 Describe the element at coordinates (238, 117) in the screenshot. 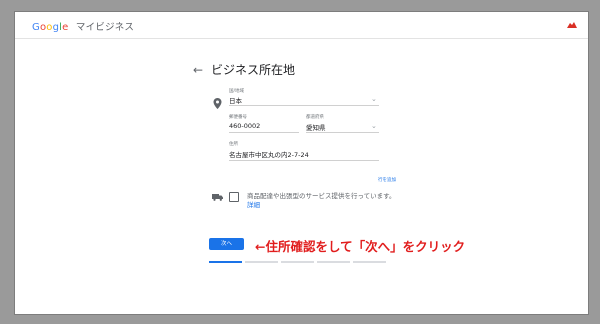

I see `postal-code-label: 郵便番号` at that location.